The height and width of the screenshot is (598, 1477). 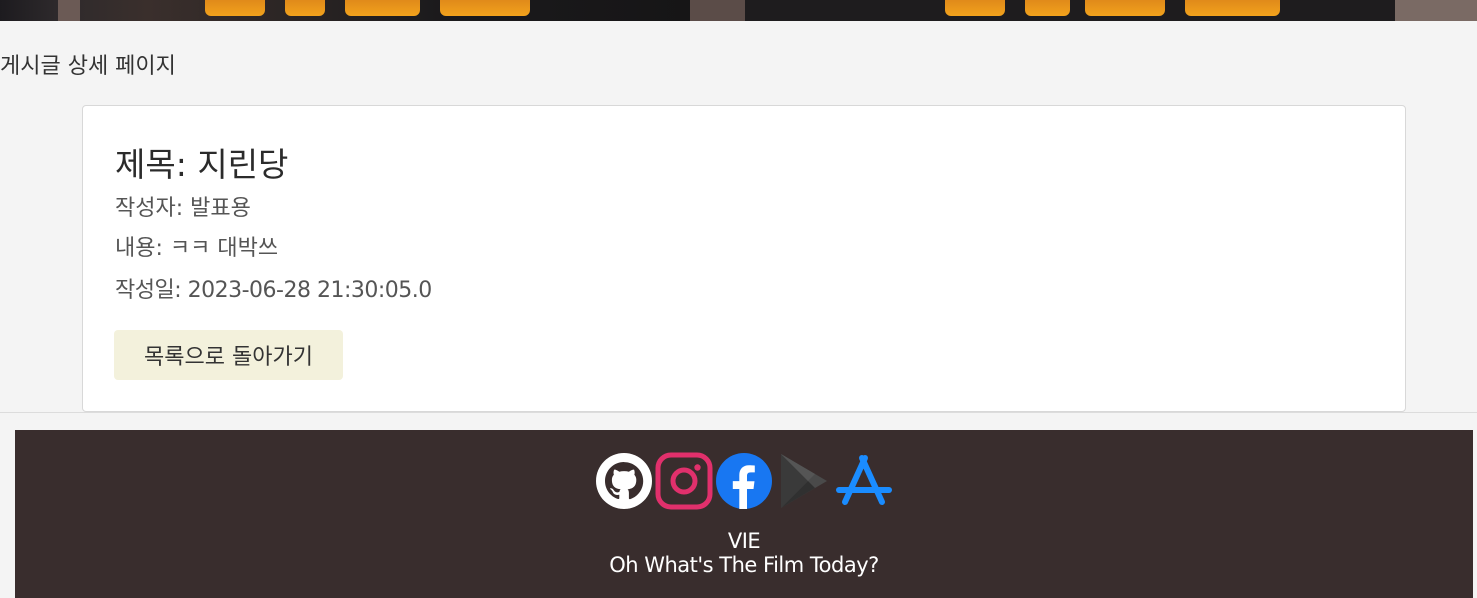 I want to click on google-play-icon, so click(x=804, y=481).